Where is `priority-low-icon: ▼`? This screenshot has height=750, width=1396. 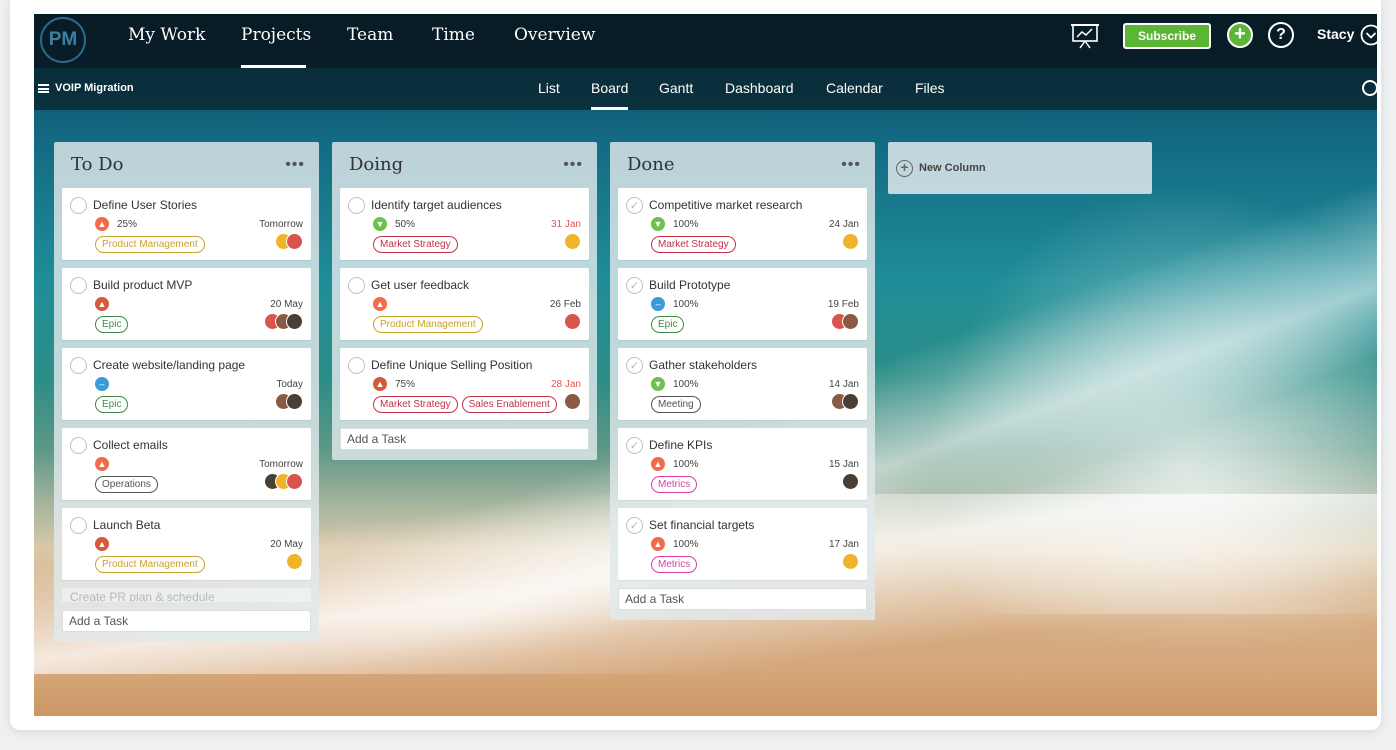
priority-low-icon: ▼ is located at coordinates (658, 384).